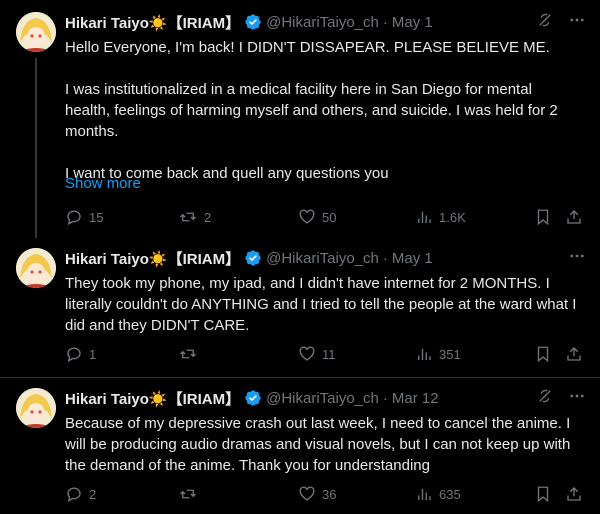 Image resolution: width=600 pixels, height=514 pixels. Describe the element at coordinates (93, 494) in the screenshot. I see `reply-count: 2` at that location.